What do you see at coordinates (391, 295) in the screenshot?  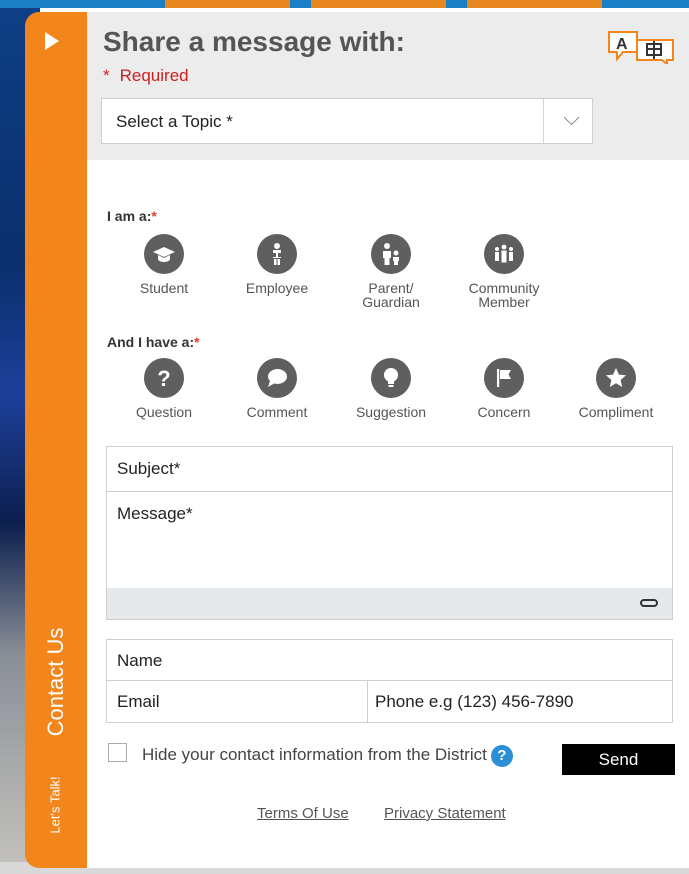 I see `role-option-label: Parent/ Guardian` at bounding box center [391, 295].